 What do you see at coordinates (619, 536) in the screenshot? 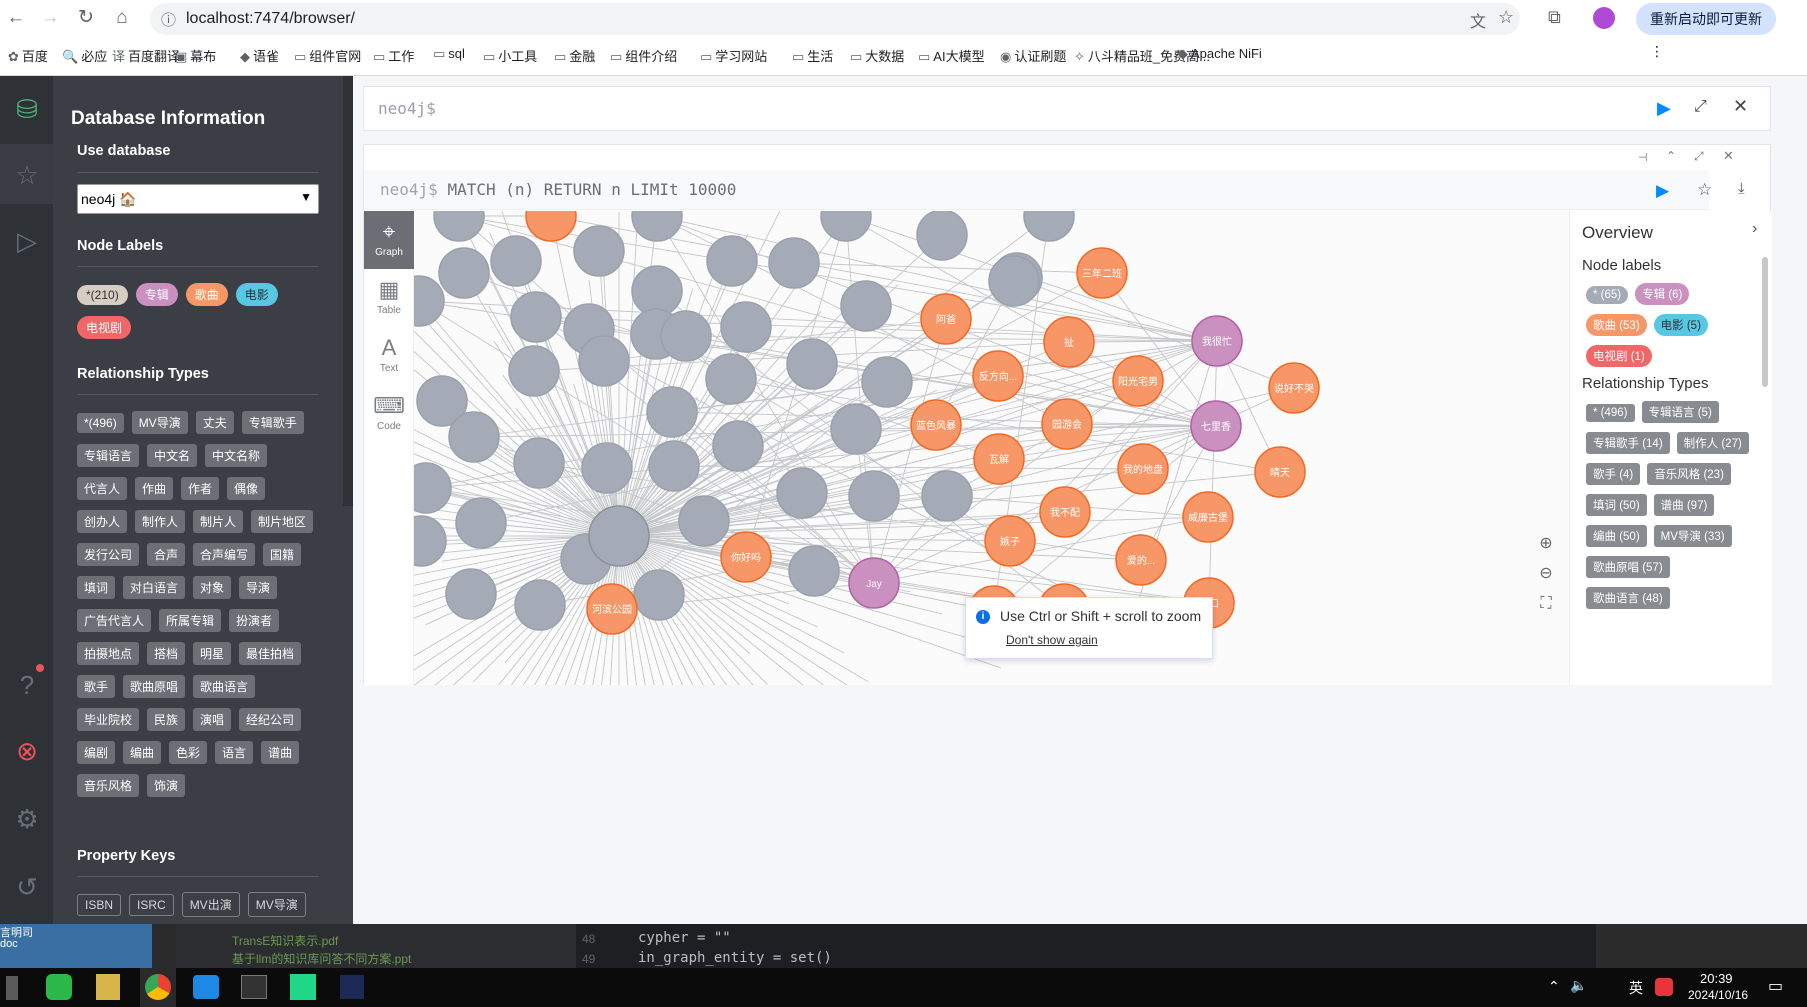
I see `graph-hub-node` at bounding box center [619, 536].